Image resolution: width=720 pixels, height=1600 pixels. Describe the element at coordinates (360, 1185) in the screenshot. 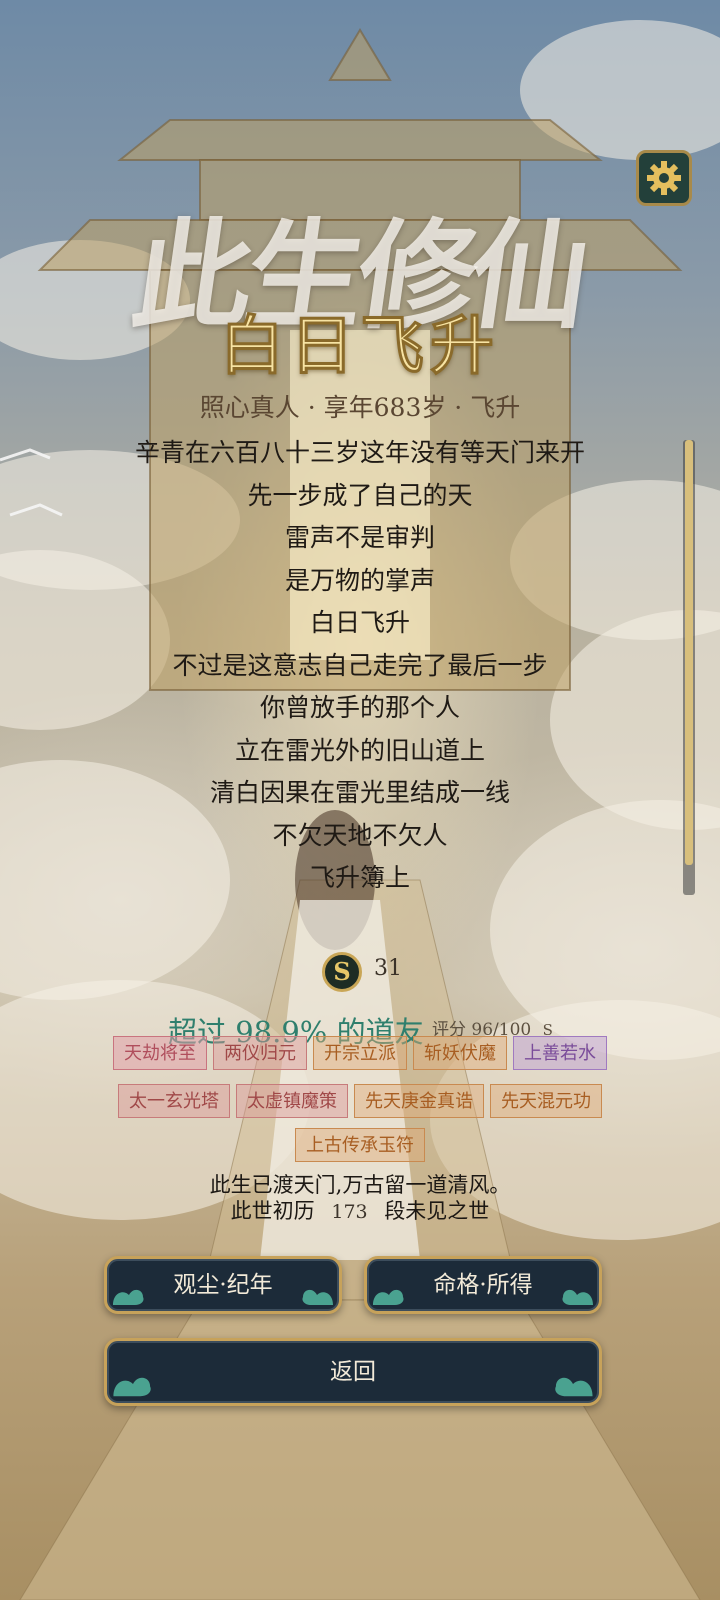

I see `epitaph-line: 此生已渡天门,万古留一道清风。` at that location.